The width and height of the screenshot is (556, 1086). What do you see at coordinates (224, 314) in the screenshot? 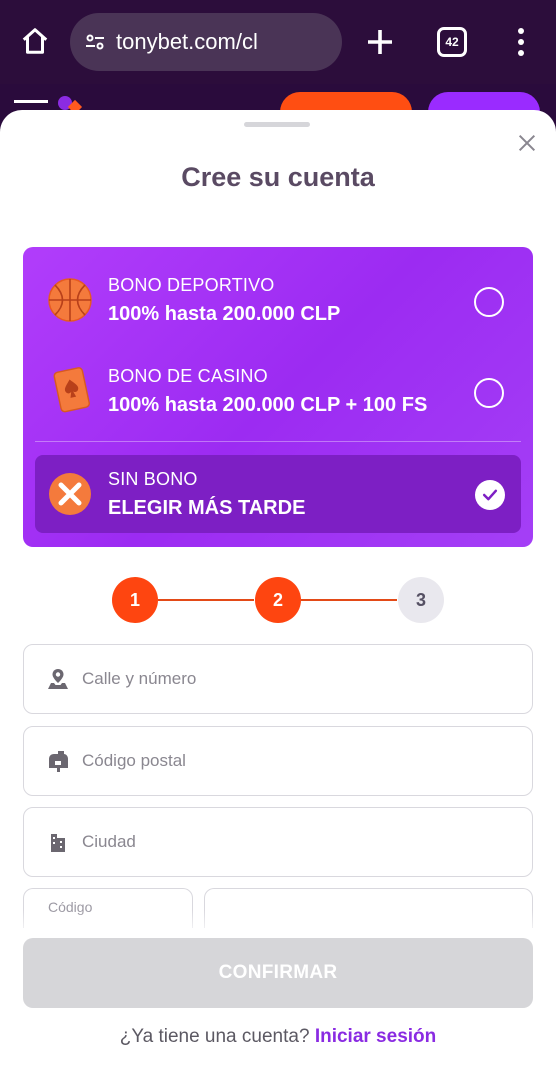
I see `bonus-value: 100% hasta 200.000 CLP` at bounding box center [224, 314].